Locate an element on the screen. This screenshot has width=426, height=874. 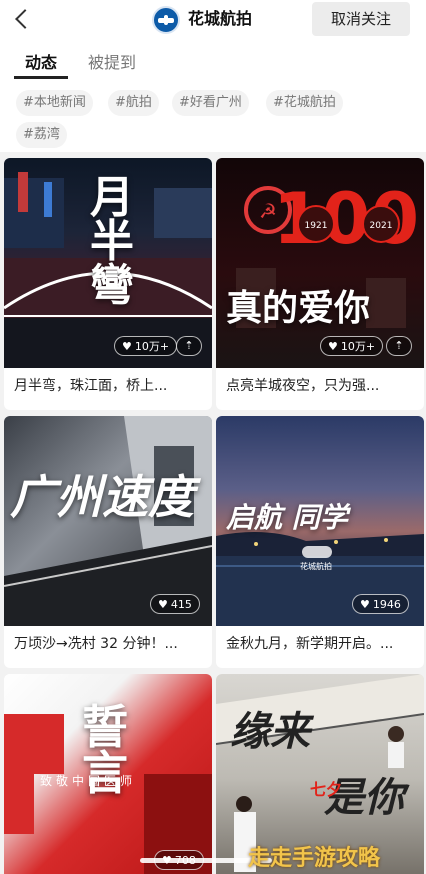
overlay-calligraphy: 缘来 is located at coordinates (270, 731).